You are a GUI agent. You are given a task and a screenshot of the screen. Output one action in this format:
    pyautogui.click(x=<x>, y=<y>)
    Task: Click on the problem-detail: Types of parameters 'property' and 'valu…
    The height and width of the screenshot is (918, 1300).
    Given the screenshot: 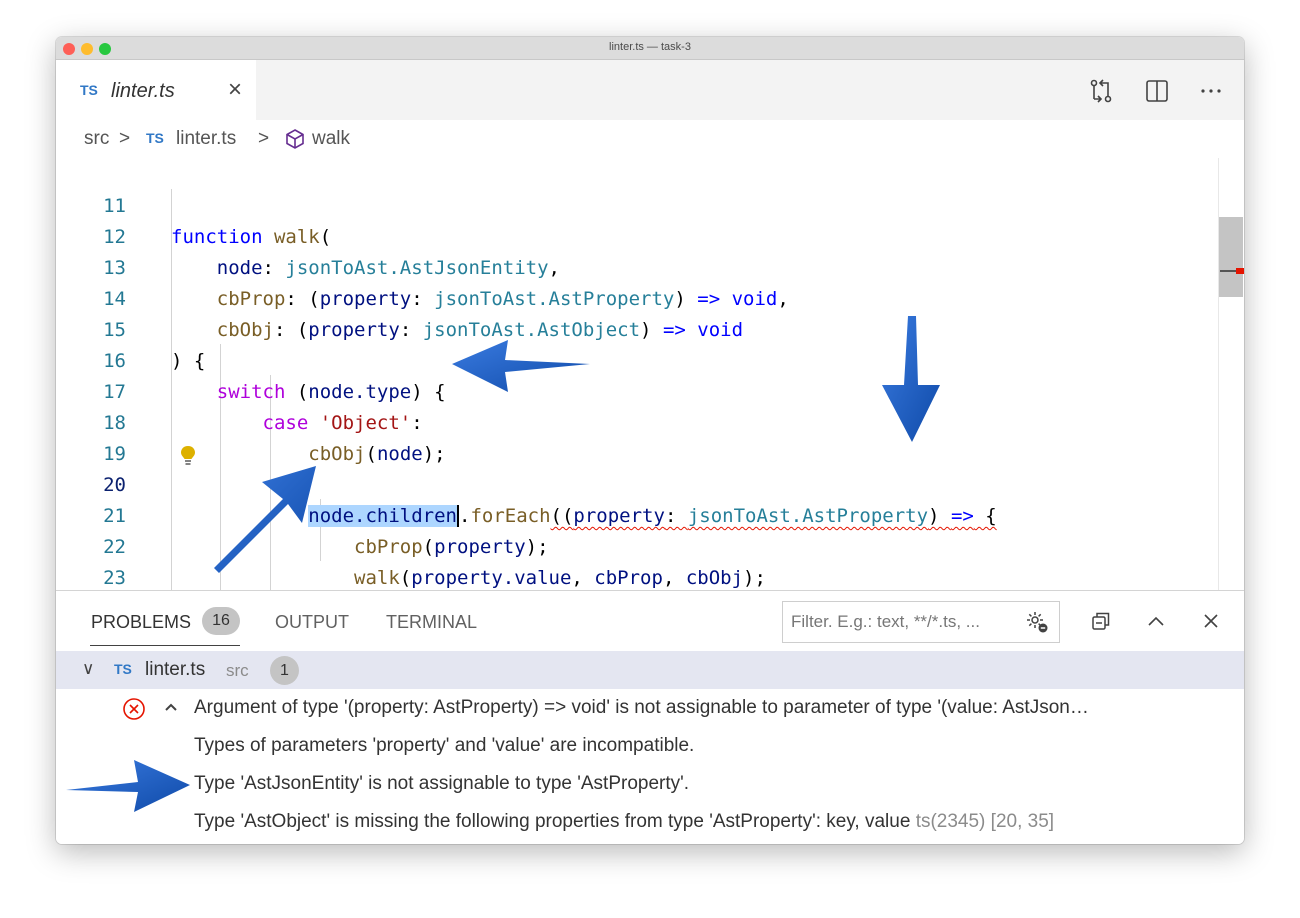 What is the action you would take?
    pyautogui.click(x=444, y=745)
    